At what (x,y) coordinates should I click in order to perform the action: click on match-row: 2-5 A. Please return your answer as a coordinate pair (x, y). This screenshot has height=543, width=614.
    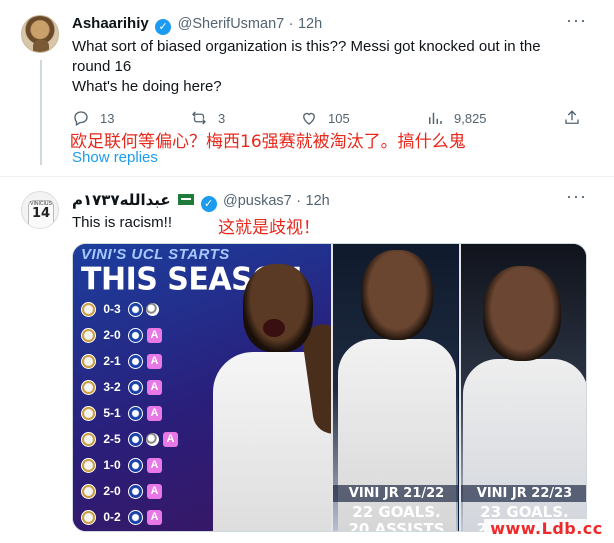
    Looking at the image, I should click on (129, 439).